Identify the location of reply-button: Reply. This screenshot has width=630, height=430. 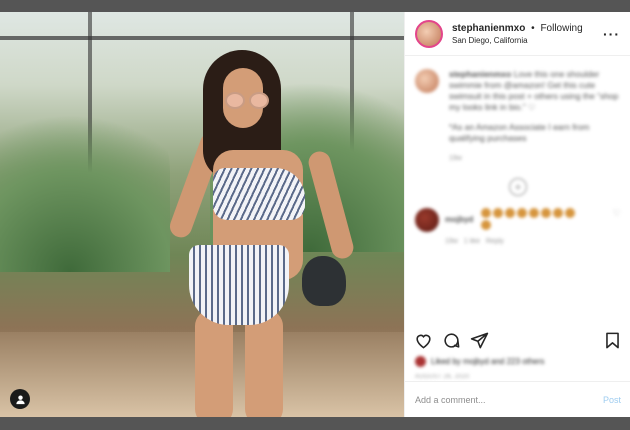
(495, 241).